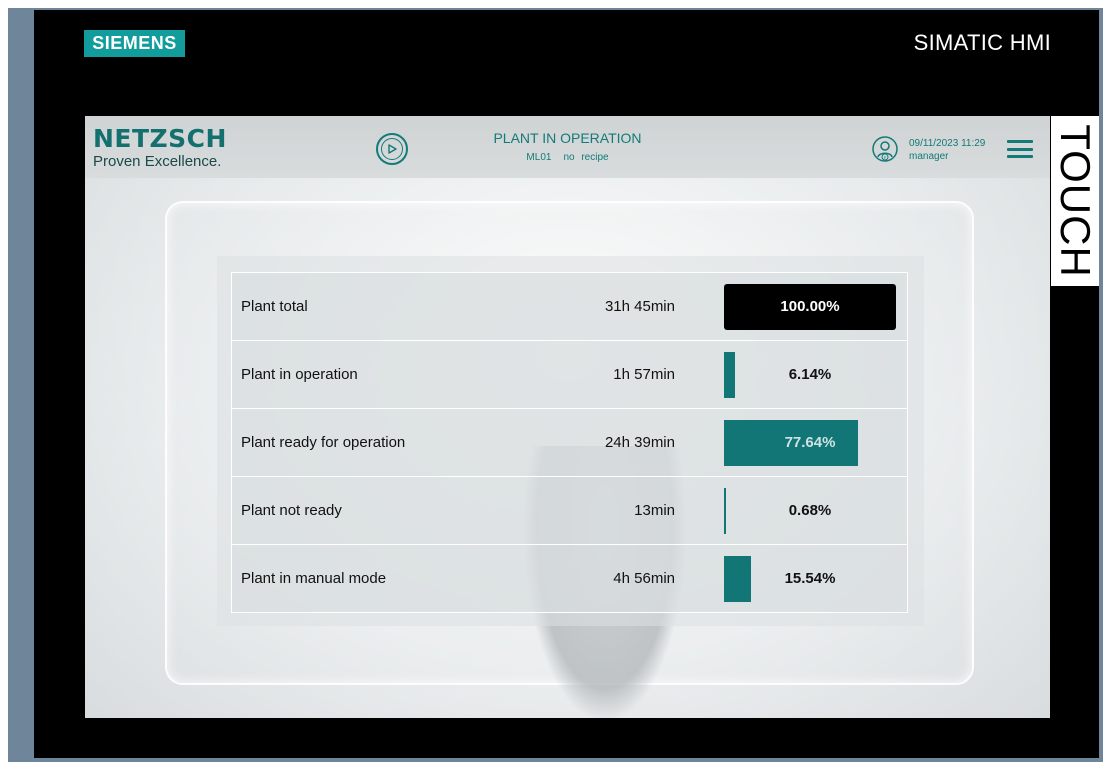 This screenshot has height=765, width=1107. I want to click on percentage-bar: 77.64%, so click(810, 443).